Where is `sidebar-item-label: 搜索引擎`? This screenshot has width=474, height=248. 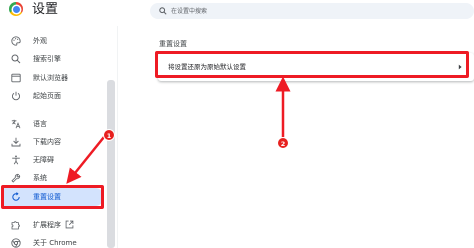
sidebar-item-label: 搜索引擎 is located at coordinates (47, 59).